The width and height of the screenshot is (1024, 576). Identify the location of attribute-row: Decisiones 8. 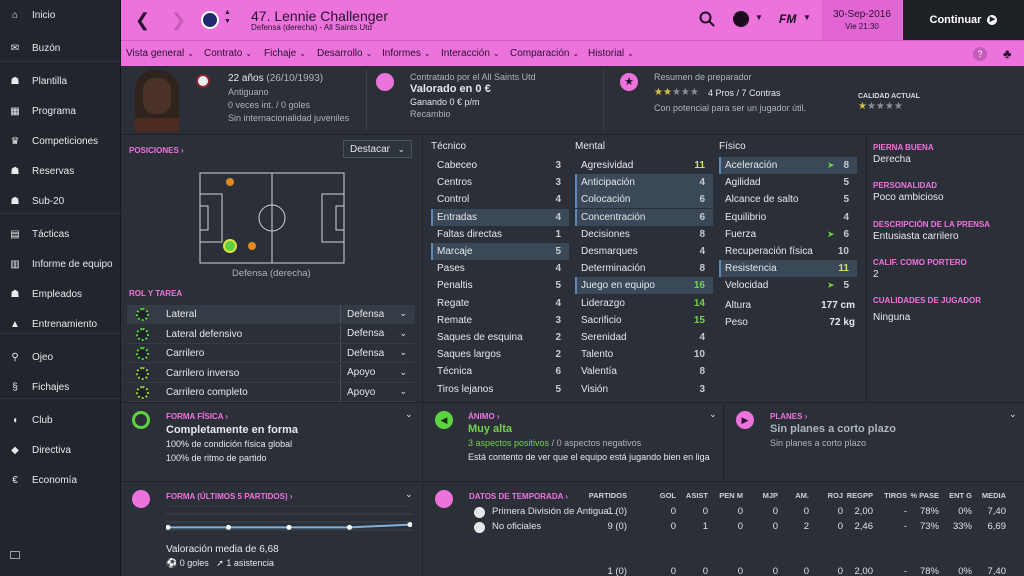
(644, 234).